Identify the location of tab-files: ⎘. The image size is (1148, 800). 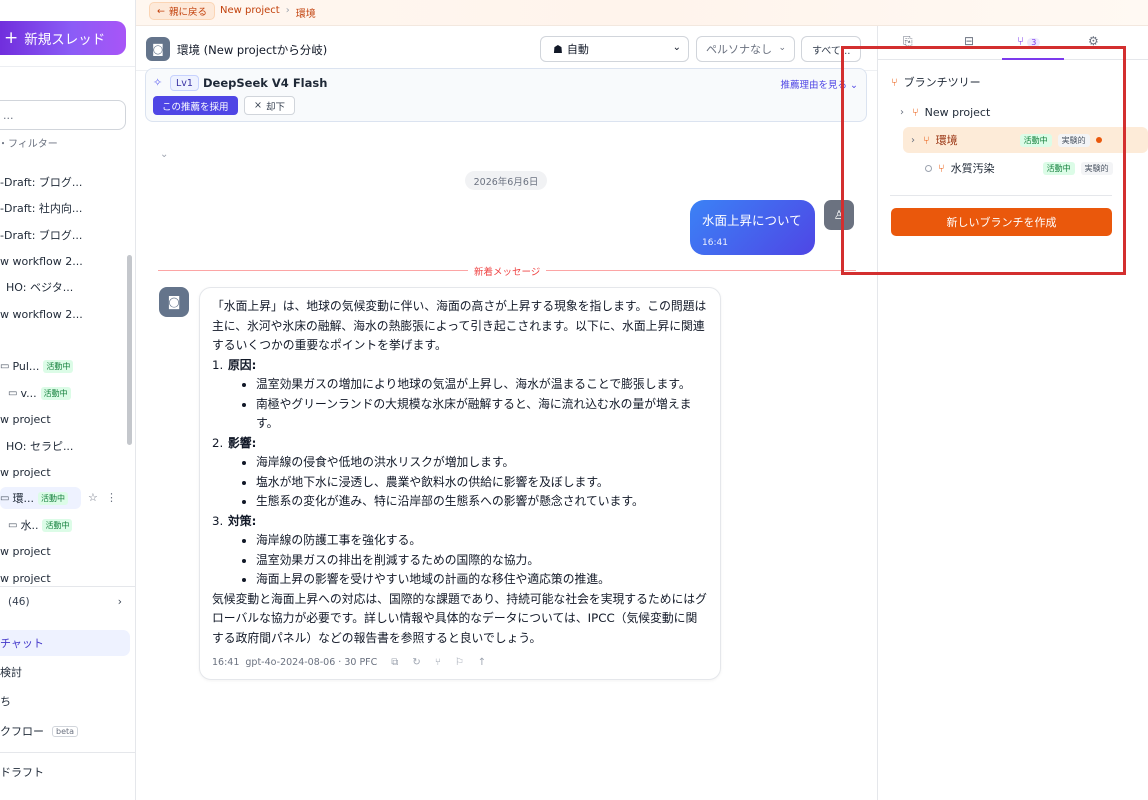
(908, 41).